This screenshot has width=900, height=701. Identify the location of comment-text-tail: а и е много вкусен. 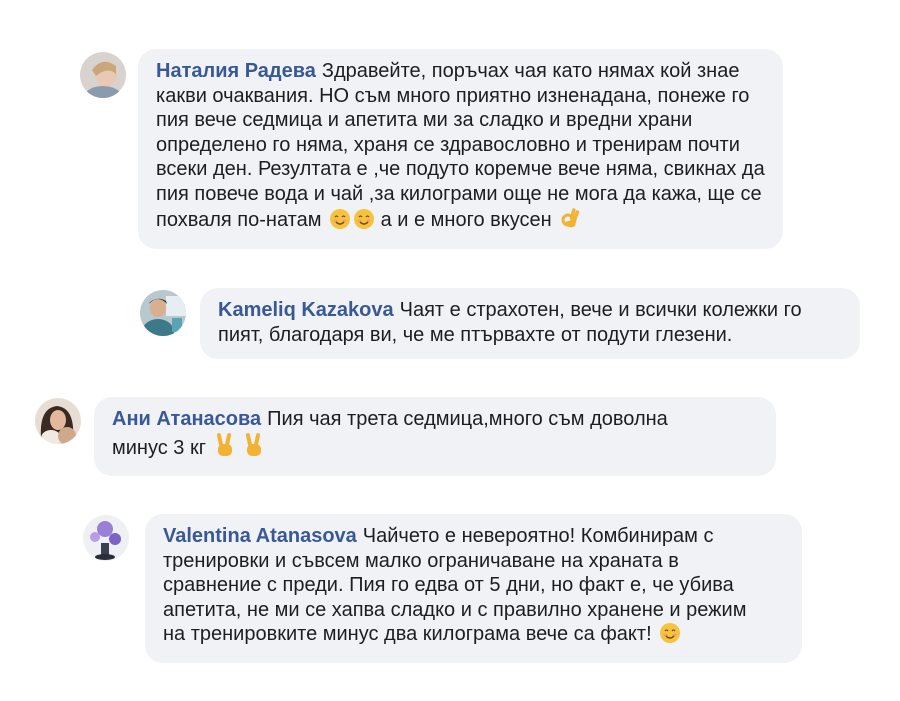
(463, 220).